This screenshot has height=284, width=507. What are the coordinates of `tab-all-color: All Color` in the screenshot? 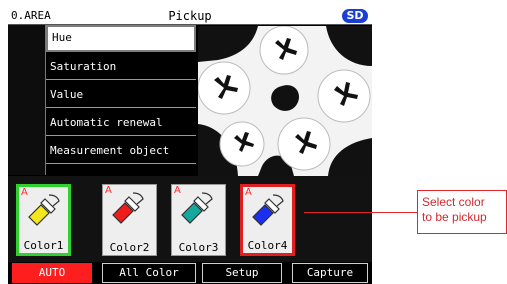 It's located at (149, 273).